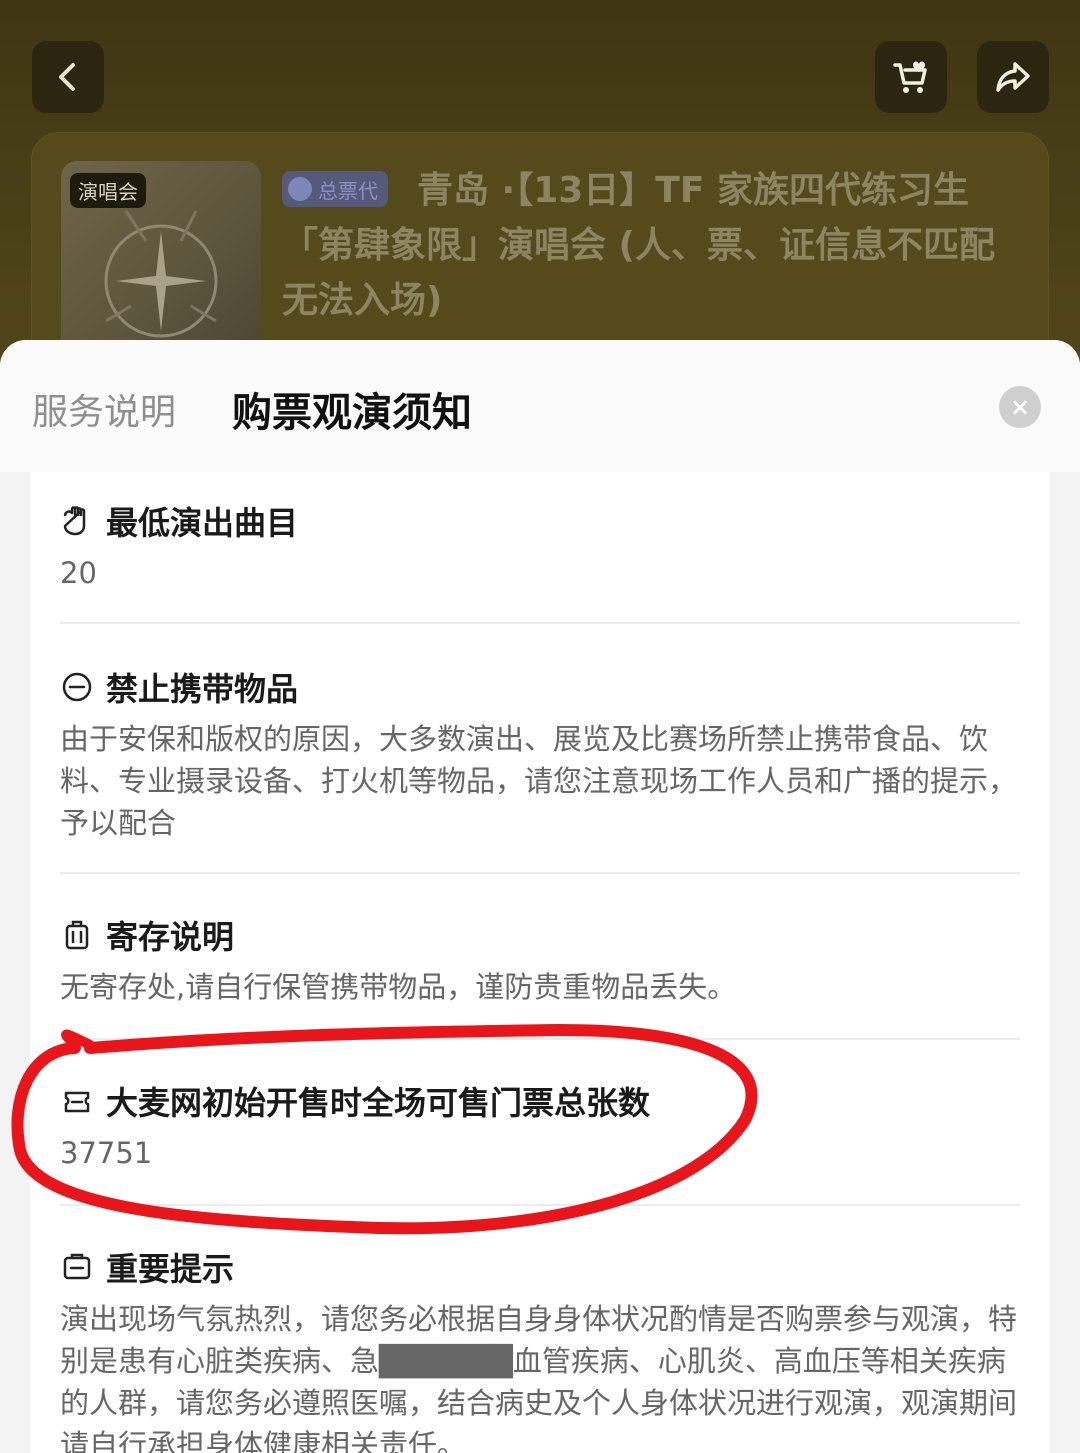 The height and width of the screenshot is (1453, 1080). I want to click on cart-button, so click(911, 77).